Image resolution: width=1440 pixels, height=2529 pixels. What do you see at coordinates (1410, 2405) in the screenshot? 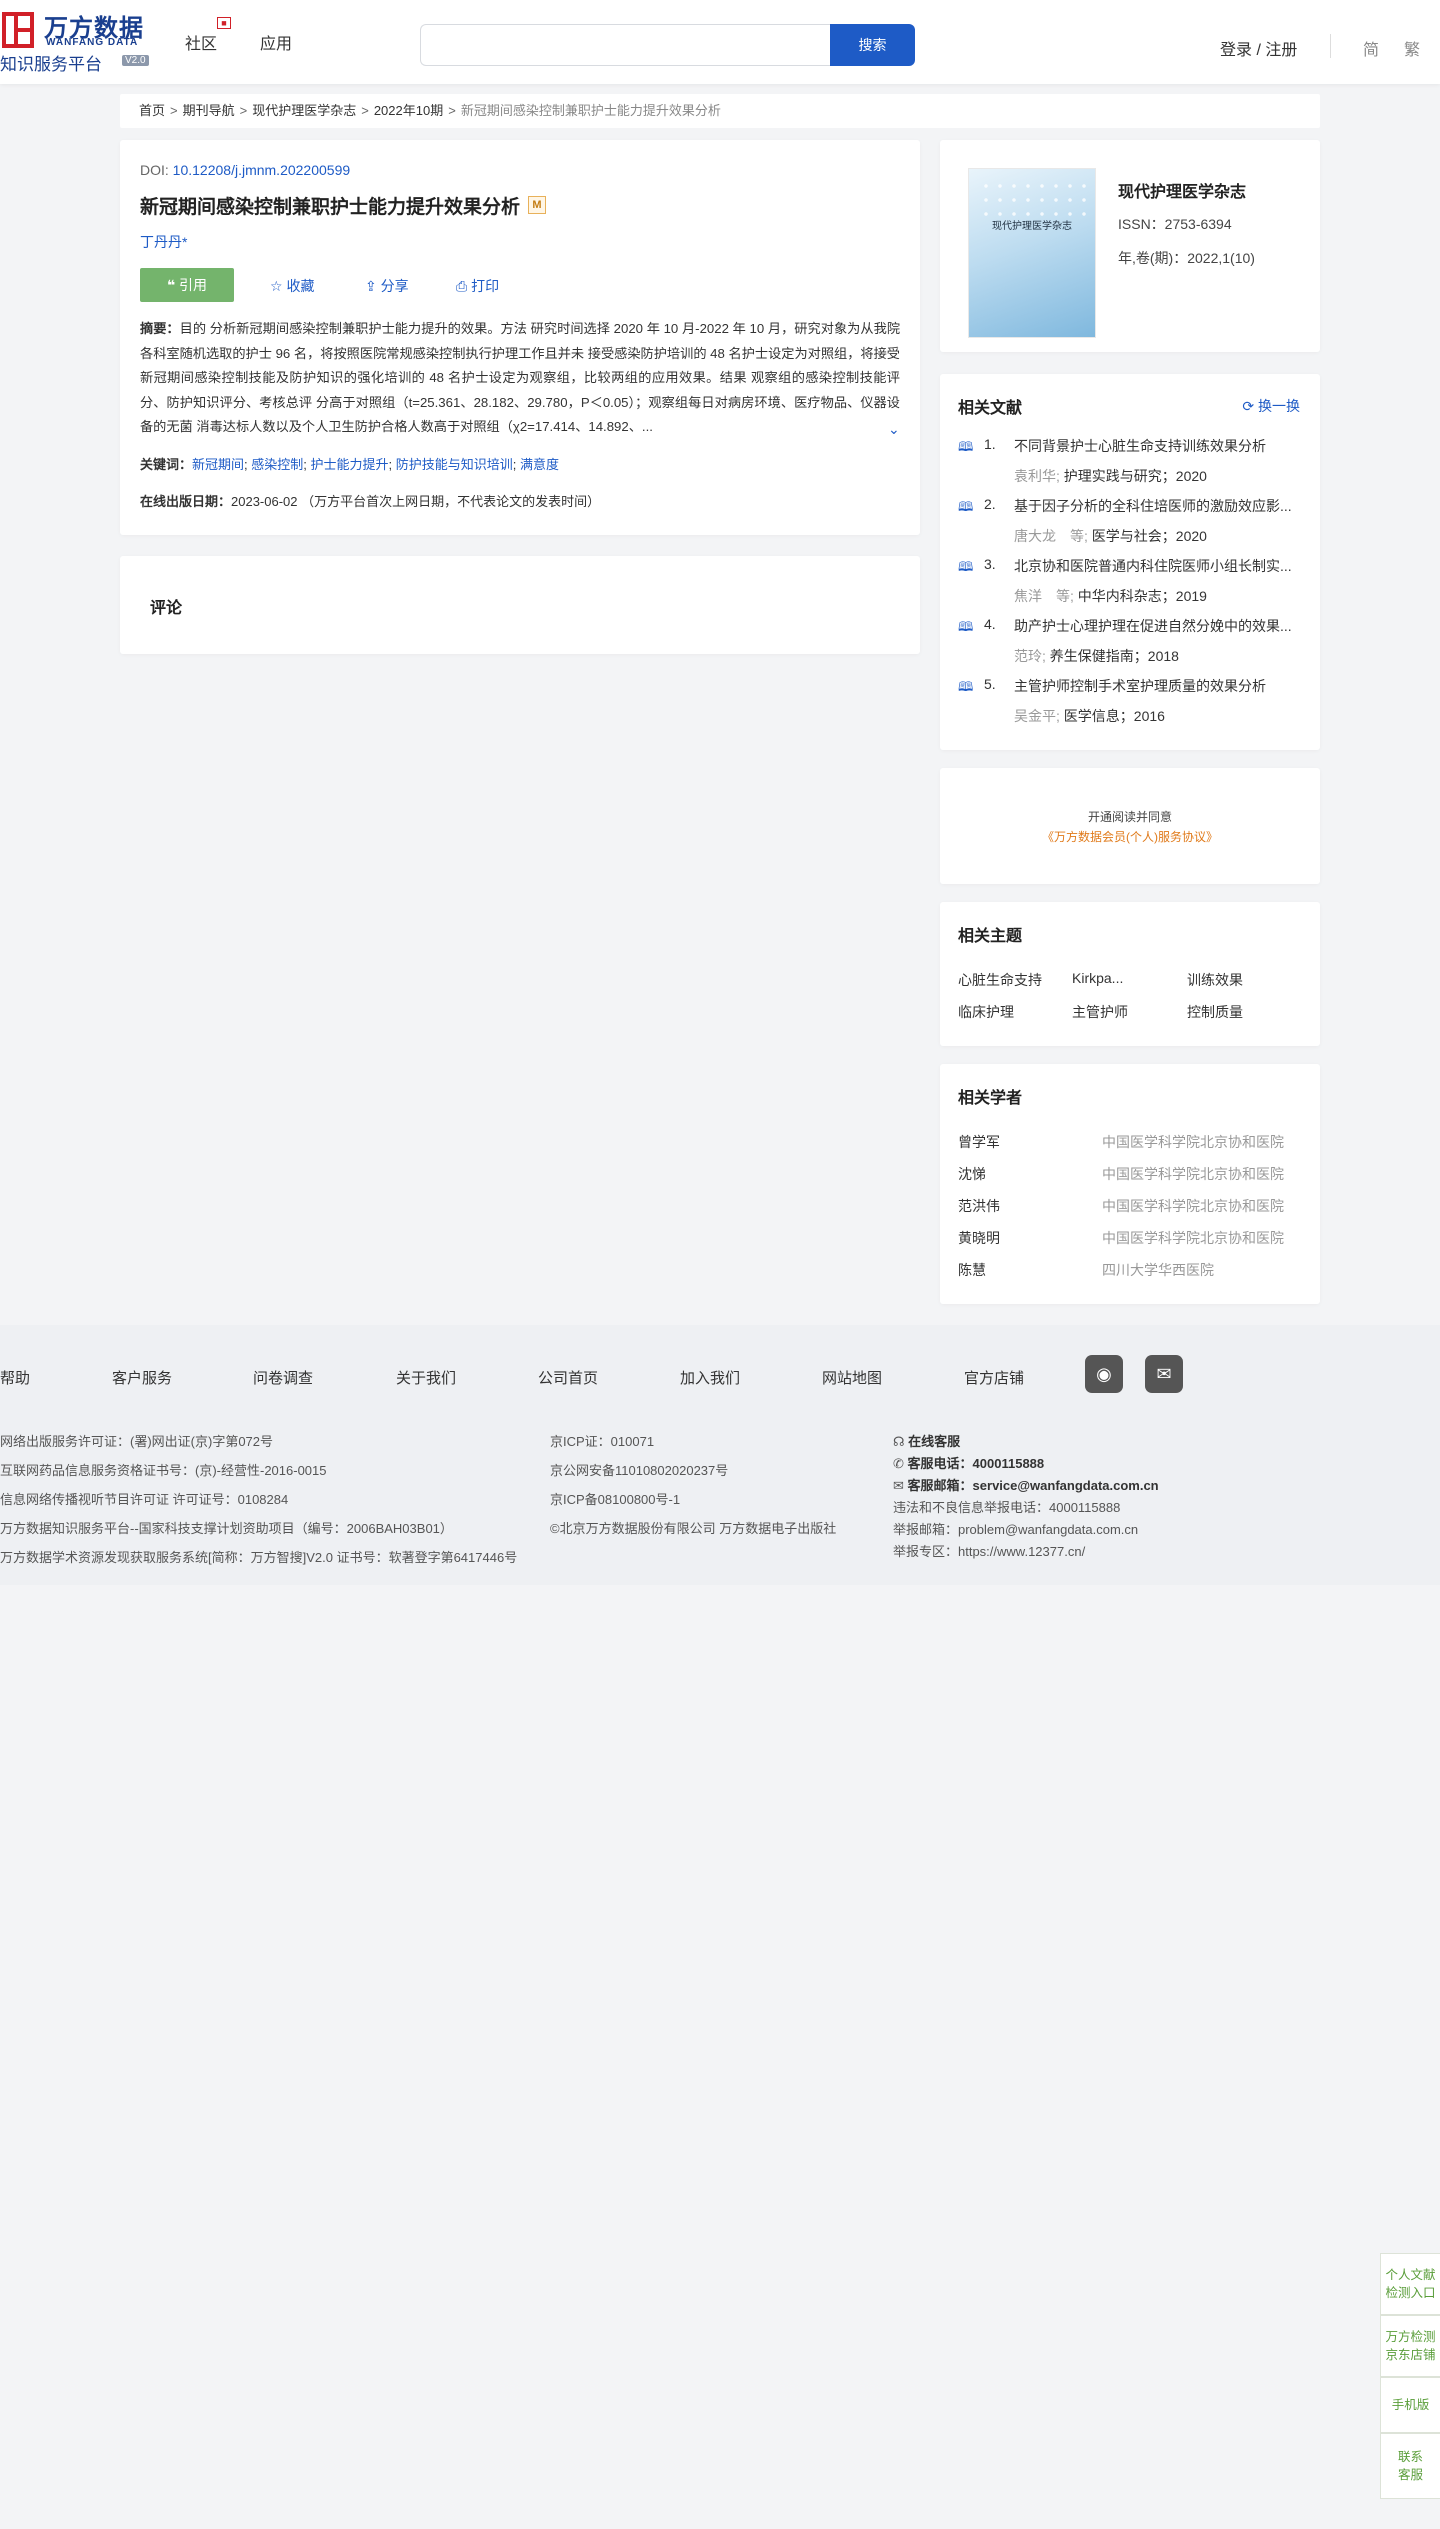
I see `float-mobile: 手机版` at bounding box center [1410, 2405].